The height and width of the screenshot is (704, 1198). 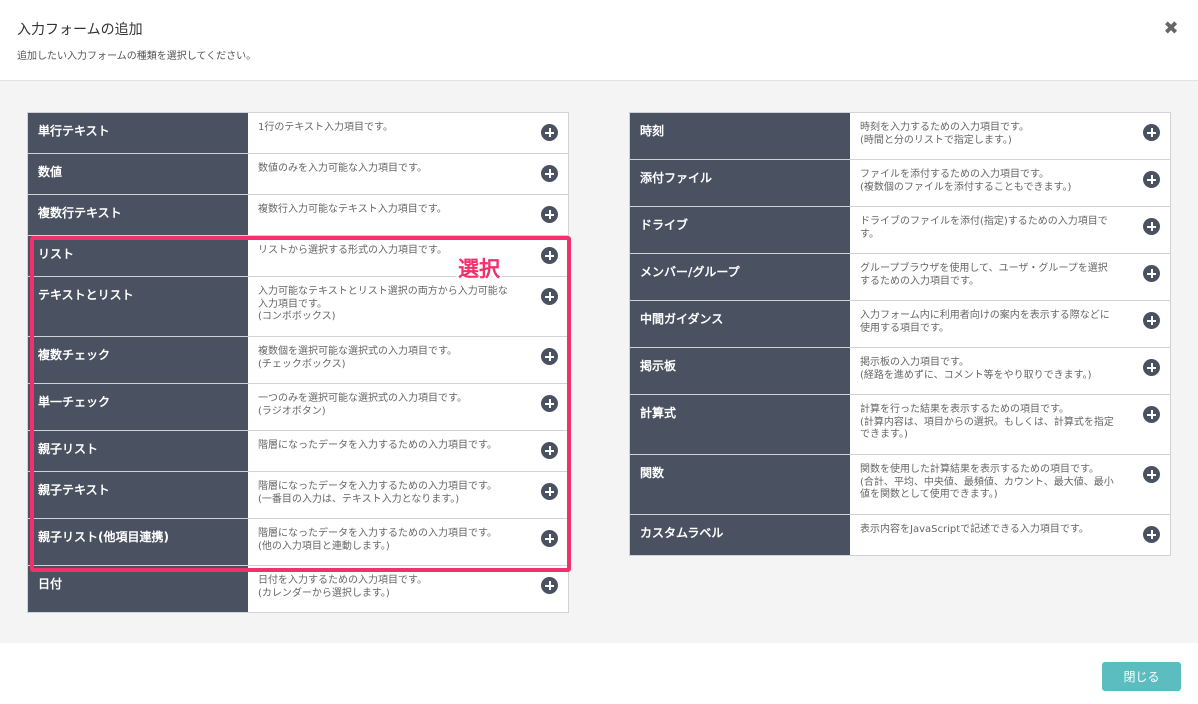 What do you see at coordinates (138, 589) in the screenshot?
I see `form-type-name: 日付` at bounding box center [138, 589].